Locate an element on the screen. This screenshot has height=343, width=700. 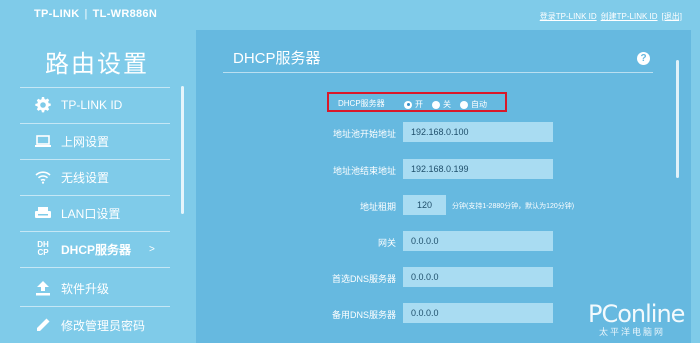
help-icon: ? is located at coordinates (643, 58).